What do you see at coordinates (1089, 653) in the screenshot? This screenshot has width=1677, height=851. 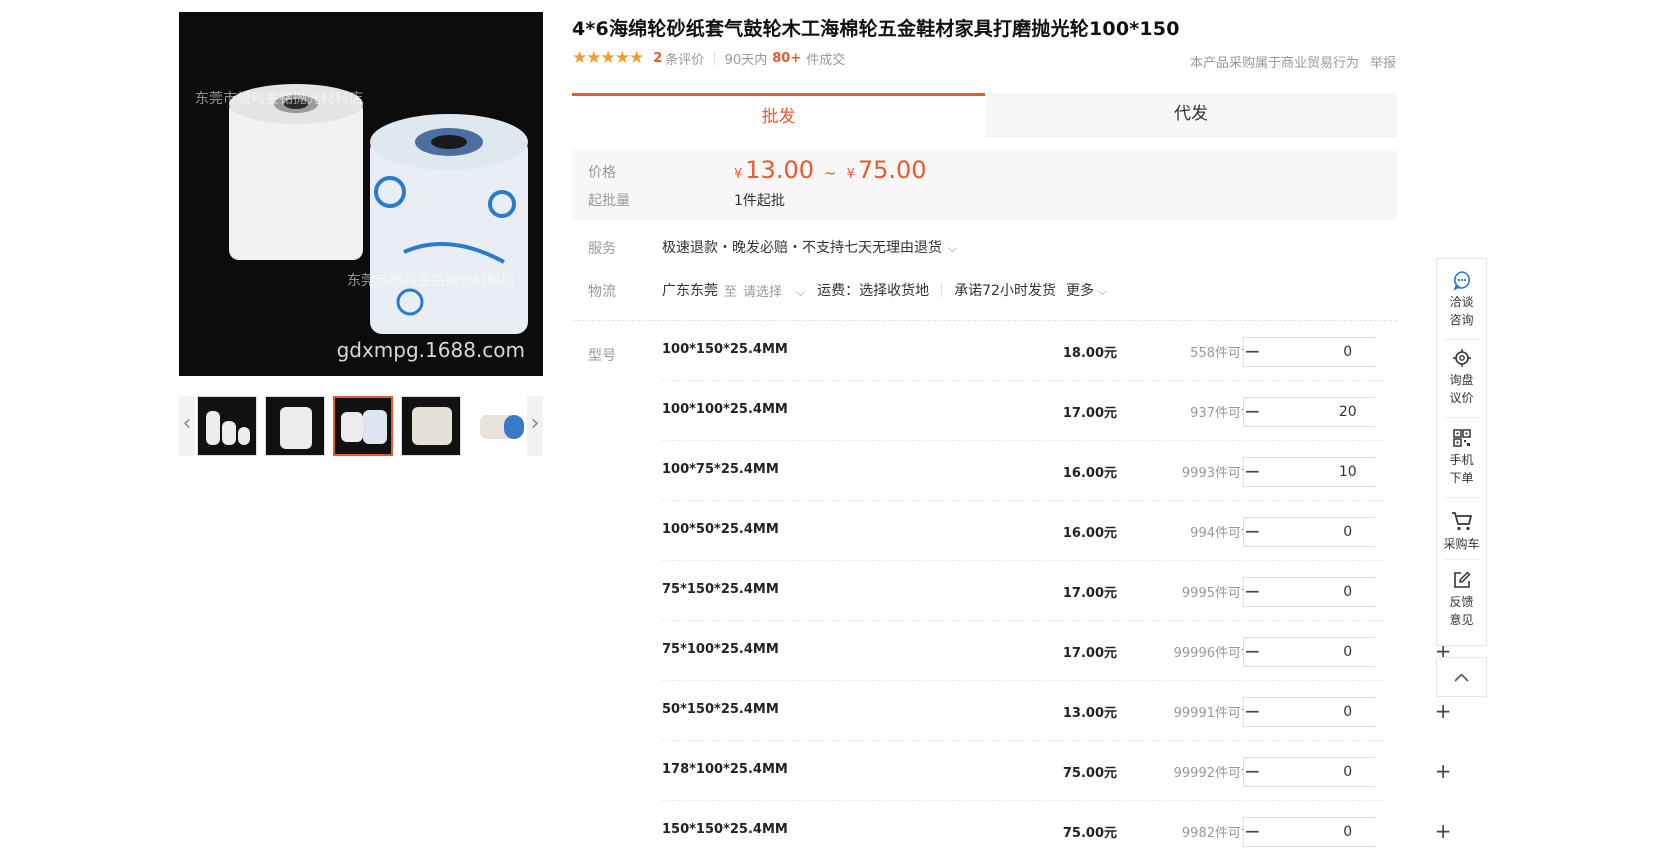 I see `sku-price: 17.00元` at bounding box center [1089, 653].